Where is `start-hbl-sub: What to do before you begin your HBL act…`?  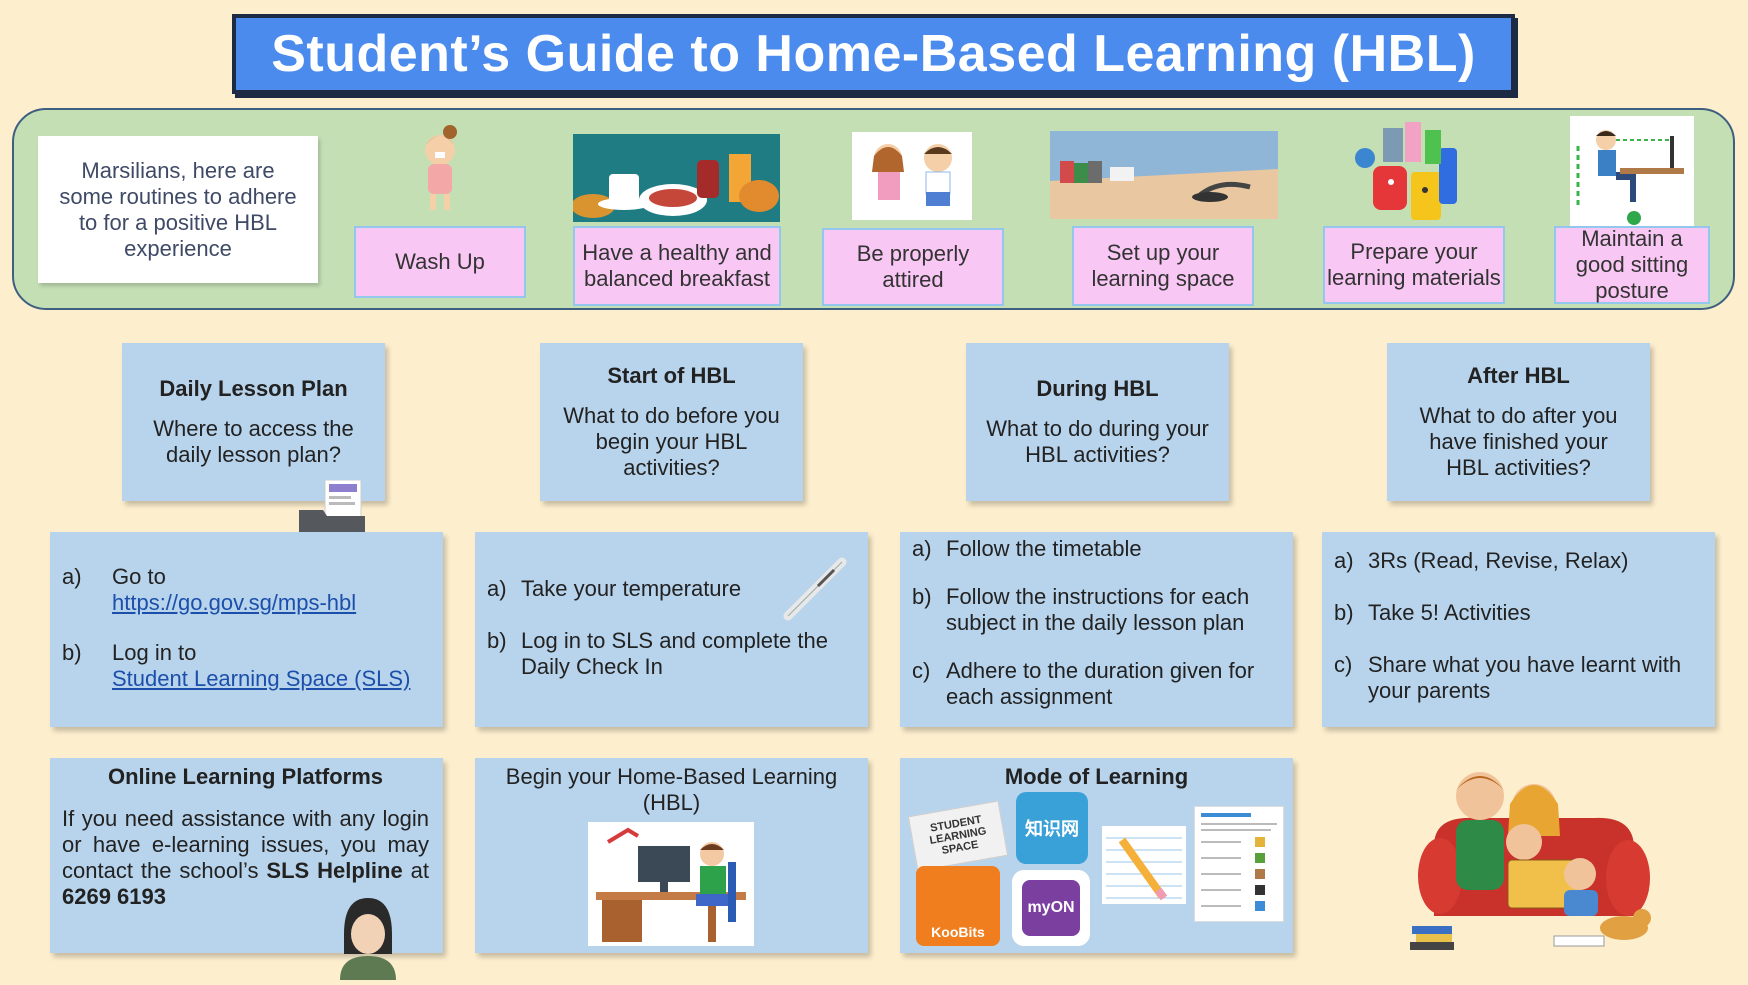 start-hbl-sub: What to do before you begin your HBL act… is located at coordinates (671, 441).